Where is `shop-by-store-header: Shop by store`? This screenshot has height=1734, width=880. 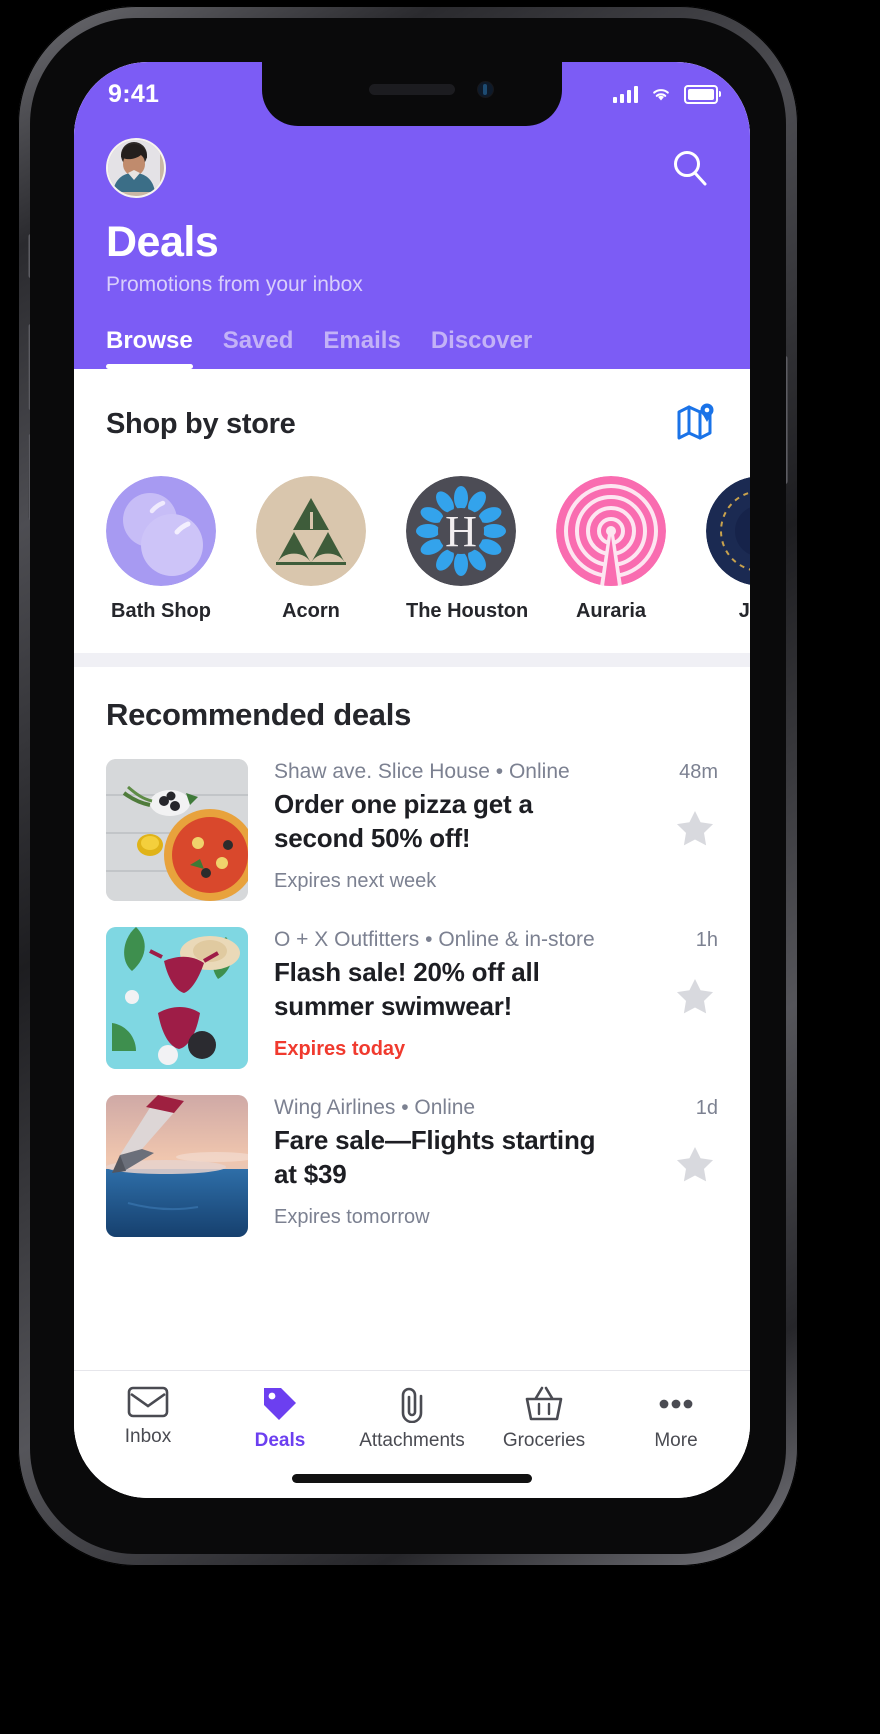 shop-by-store-header: Shop by store is located at coordinates (412, 424).